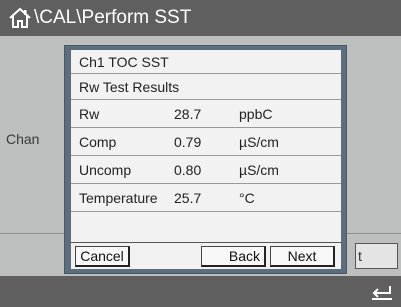 The height and width of the screenshot is (307, 401). I want to click on back-button: Back, so click(233, 256).